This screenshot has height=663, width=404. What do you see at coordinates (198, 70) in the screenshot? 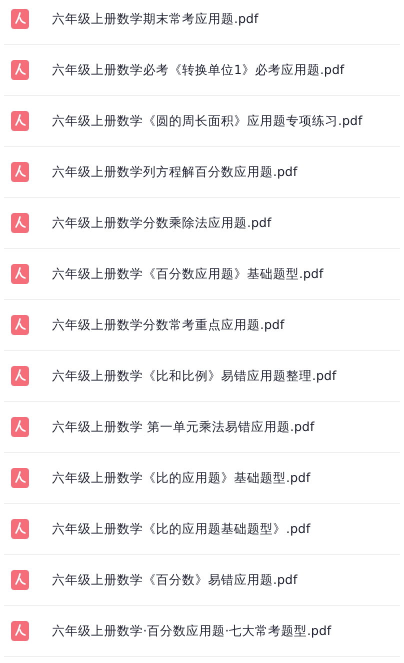
I see `file-name: 六年级上册数学必考《转换单位1》必考应用题.pdf` at bounding box center [198, 70].